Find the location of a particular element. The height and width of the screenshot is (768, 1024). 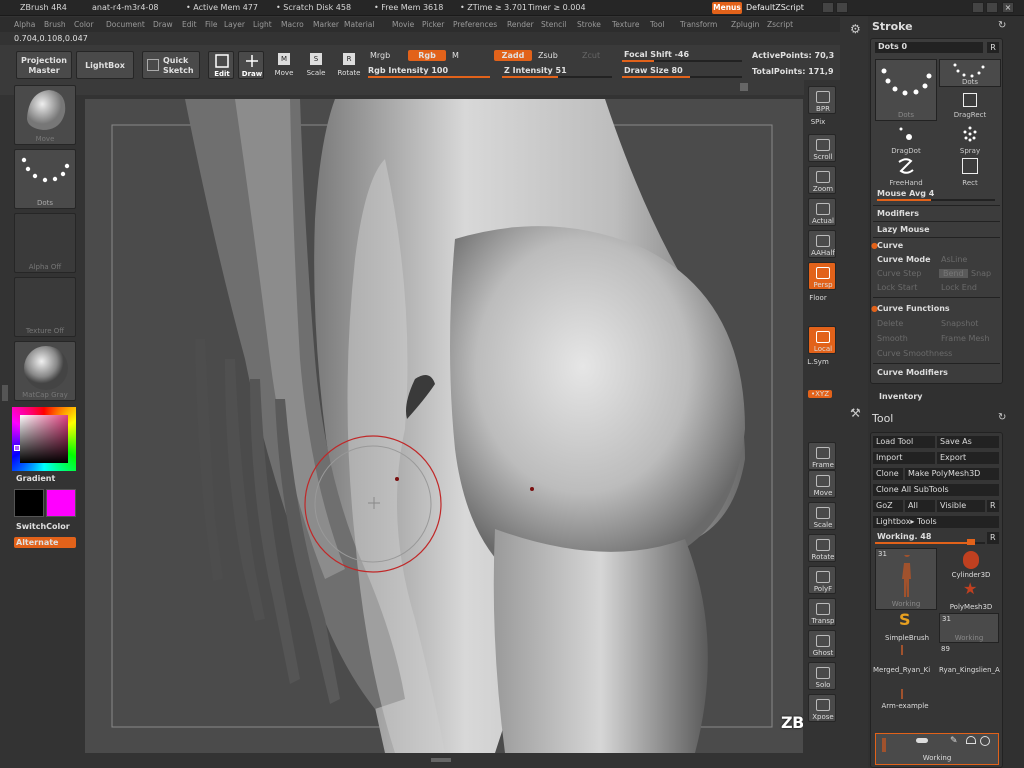

menu-item-stencil: Stencil is located at coordinates (553, 24).